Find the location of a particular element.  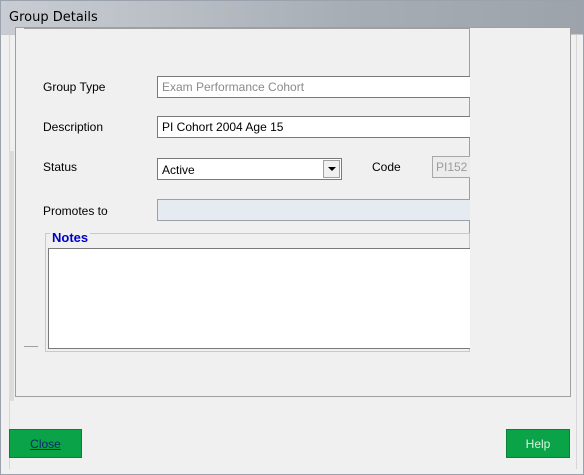

group-type-label: Group Type is located at coordinates (74, 87).